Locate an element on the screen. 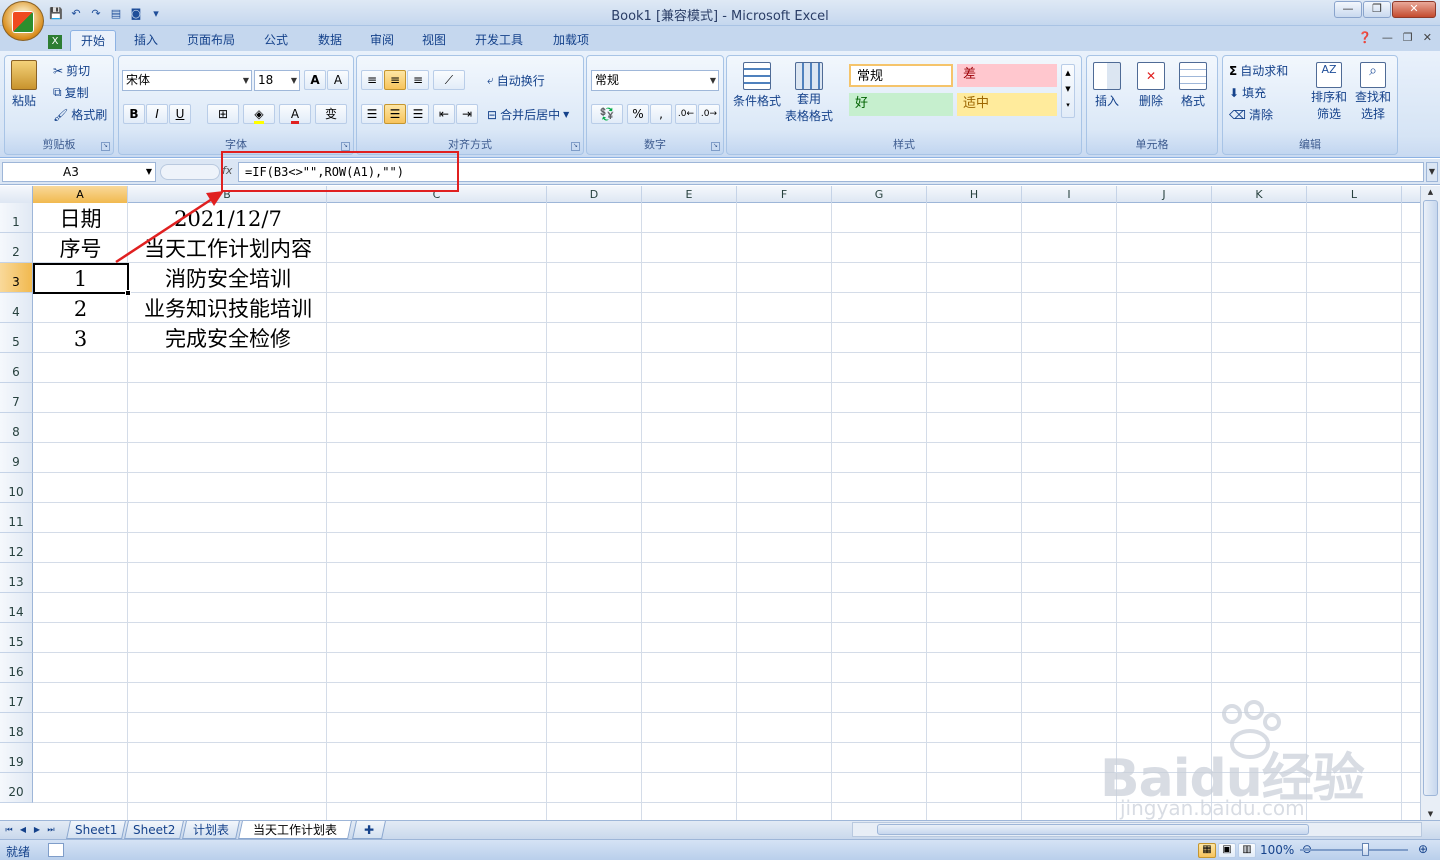 The width and height of the screenshot is (1440, 860). vertical-scrollbar: ▲ ▼ is located at coordinates (1430, 503).